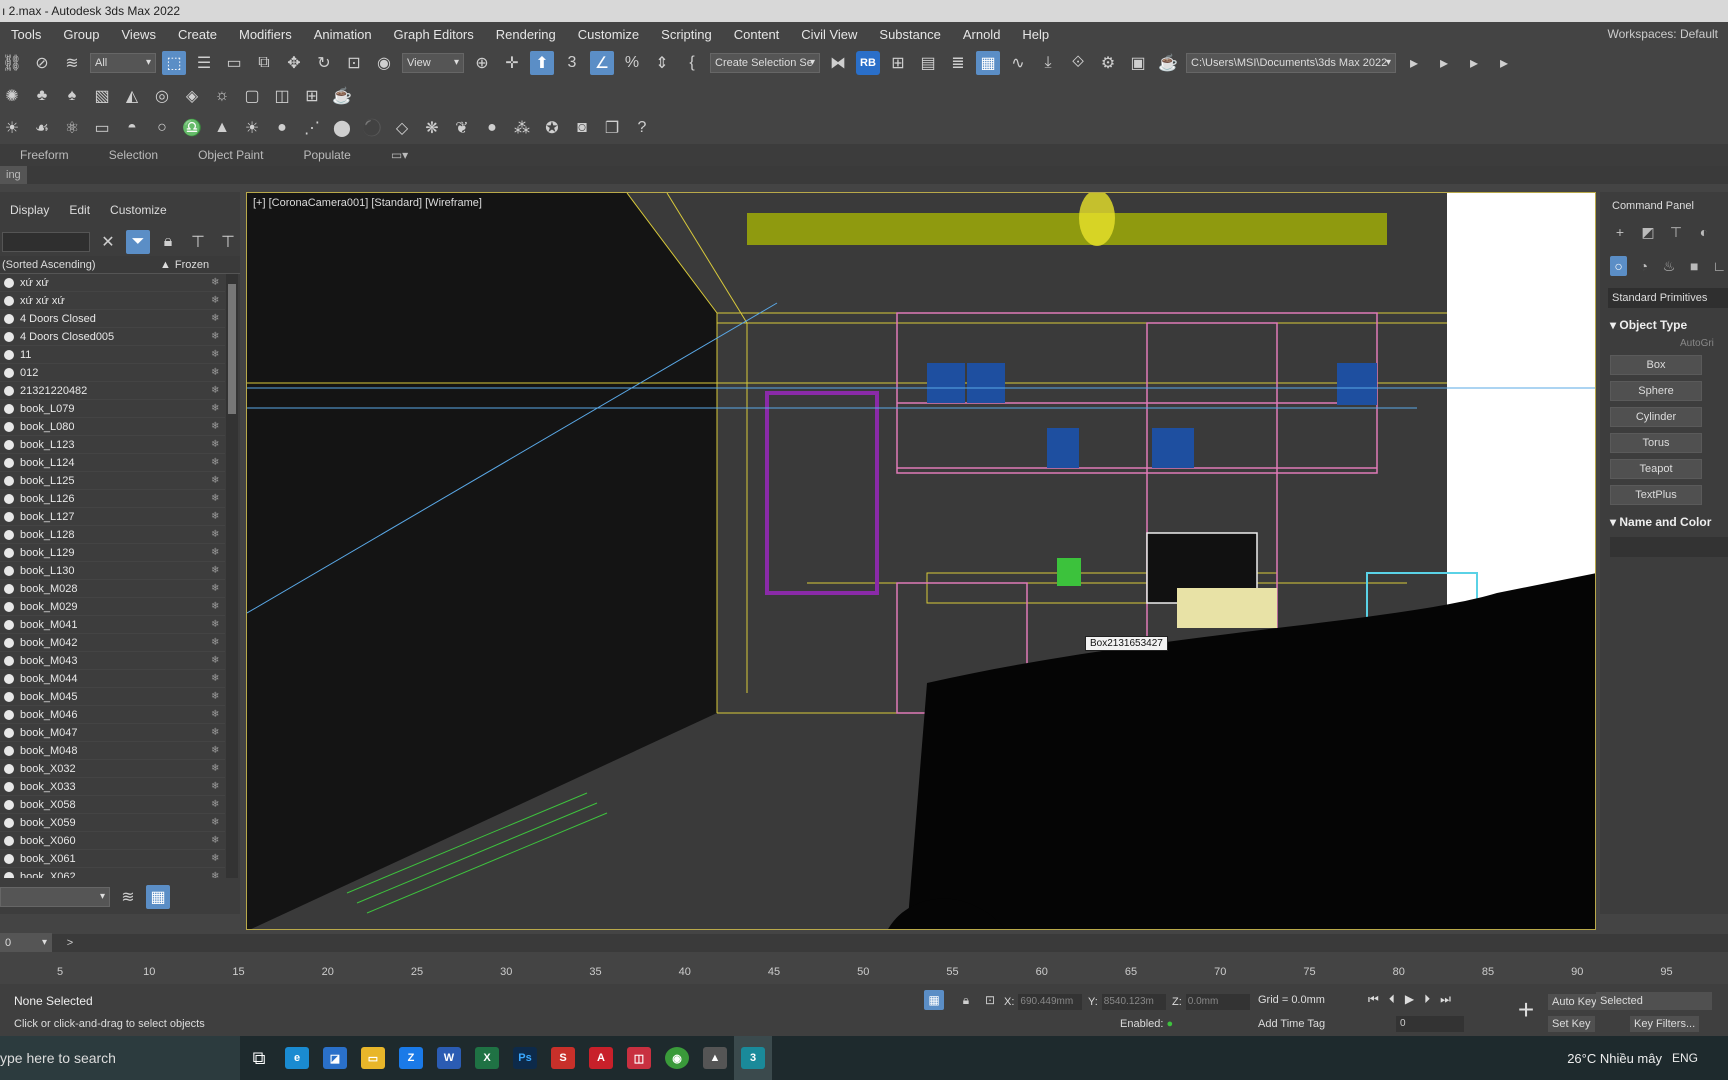  Describe the element at coordinates (342, 128) in the screenshot. I see `material-icon: ⬤` at that location.